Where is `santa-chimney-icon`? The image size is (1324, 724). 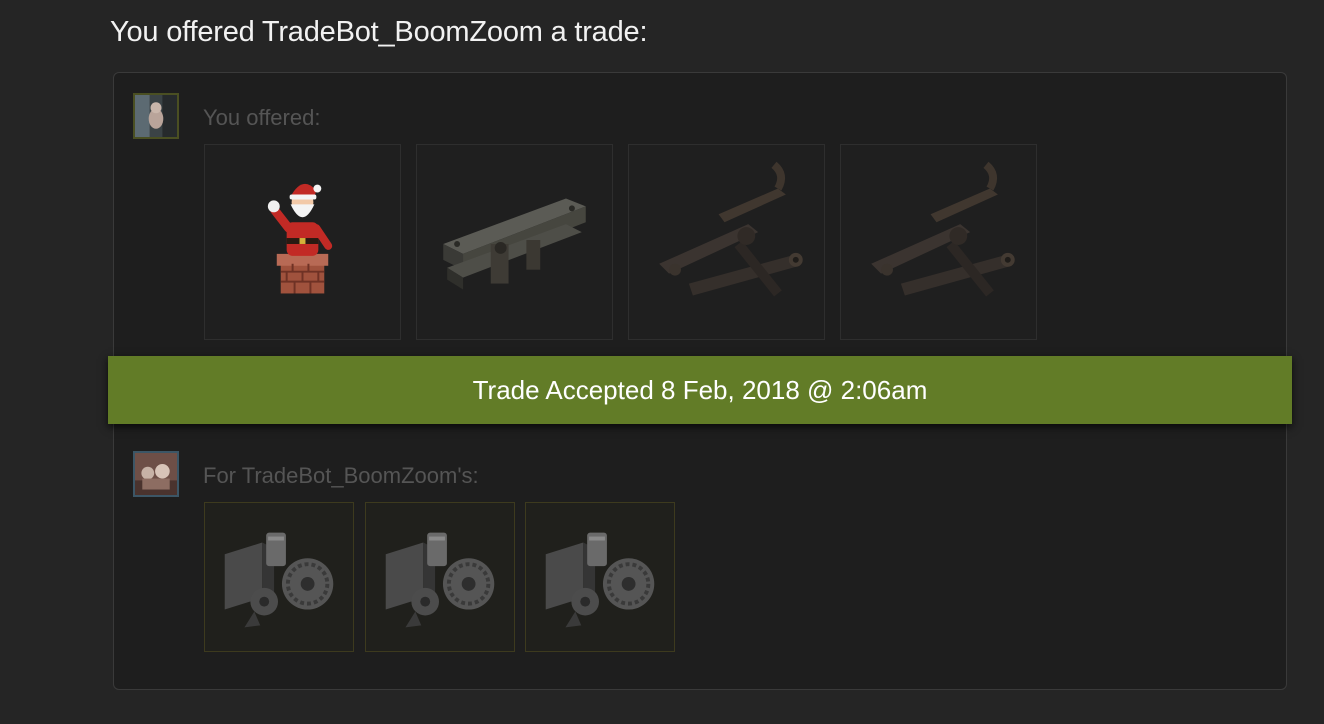 santa-chimney-icon is located at coordinates (300, 238).